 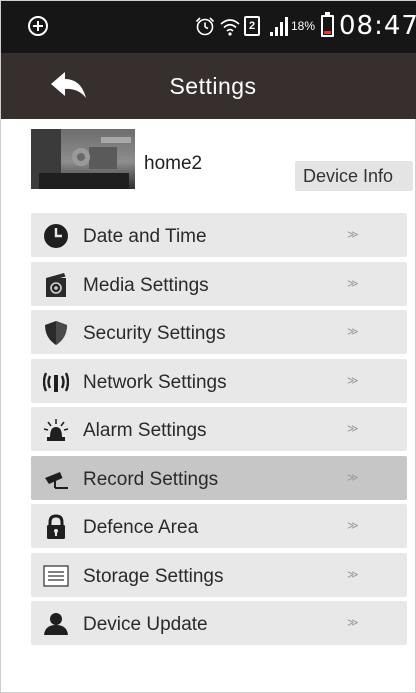 I want to click on device-thumbnail, so click(x=83, y=159).